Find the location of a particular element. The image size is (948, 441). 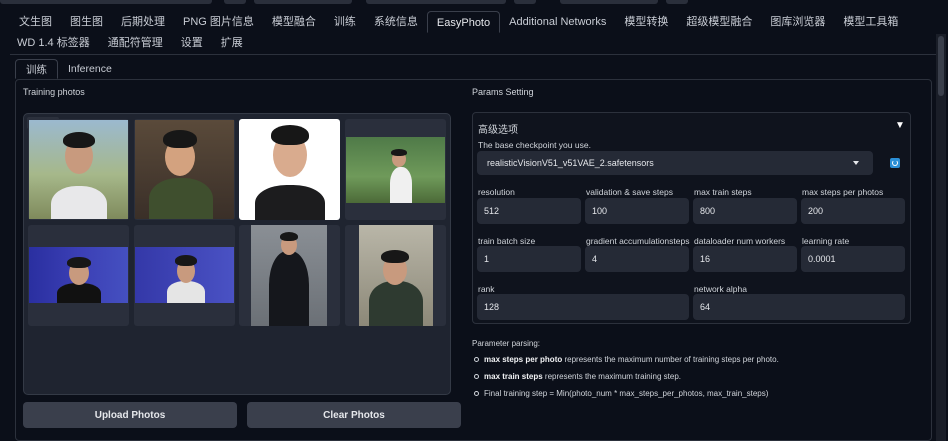

easyphoto-subtabs: 训练 Inference is located at coordinates (68, 69).